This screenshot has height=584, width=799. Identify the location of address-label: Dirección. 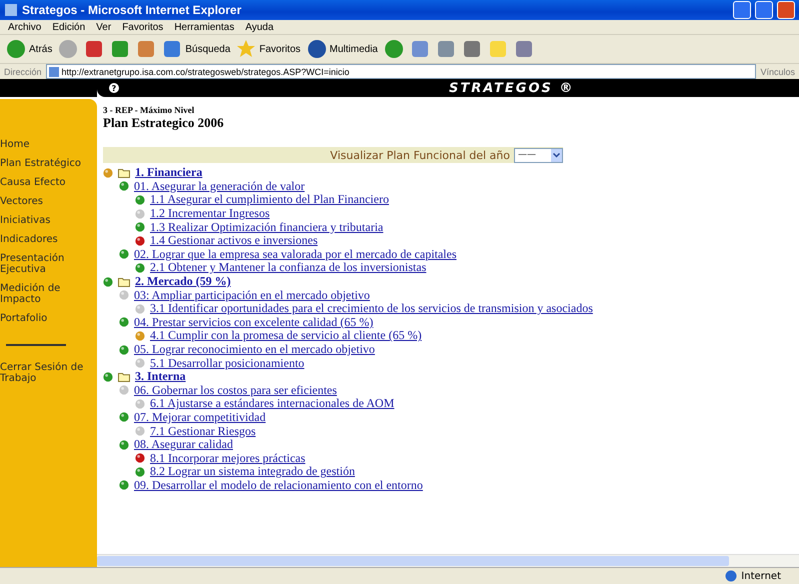
(23, 71).